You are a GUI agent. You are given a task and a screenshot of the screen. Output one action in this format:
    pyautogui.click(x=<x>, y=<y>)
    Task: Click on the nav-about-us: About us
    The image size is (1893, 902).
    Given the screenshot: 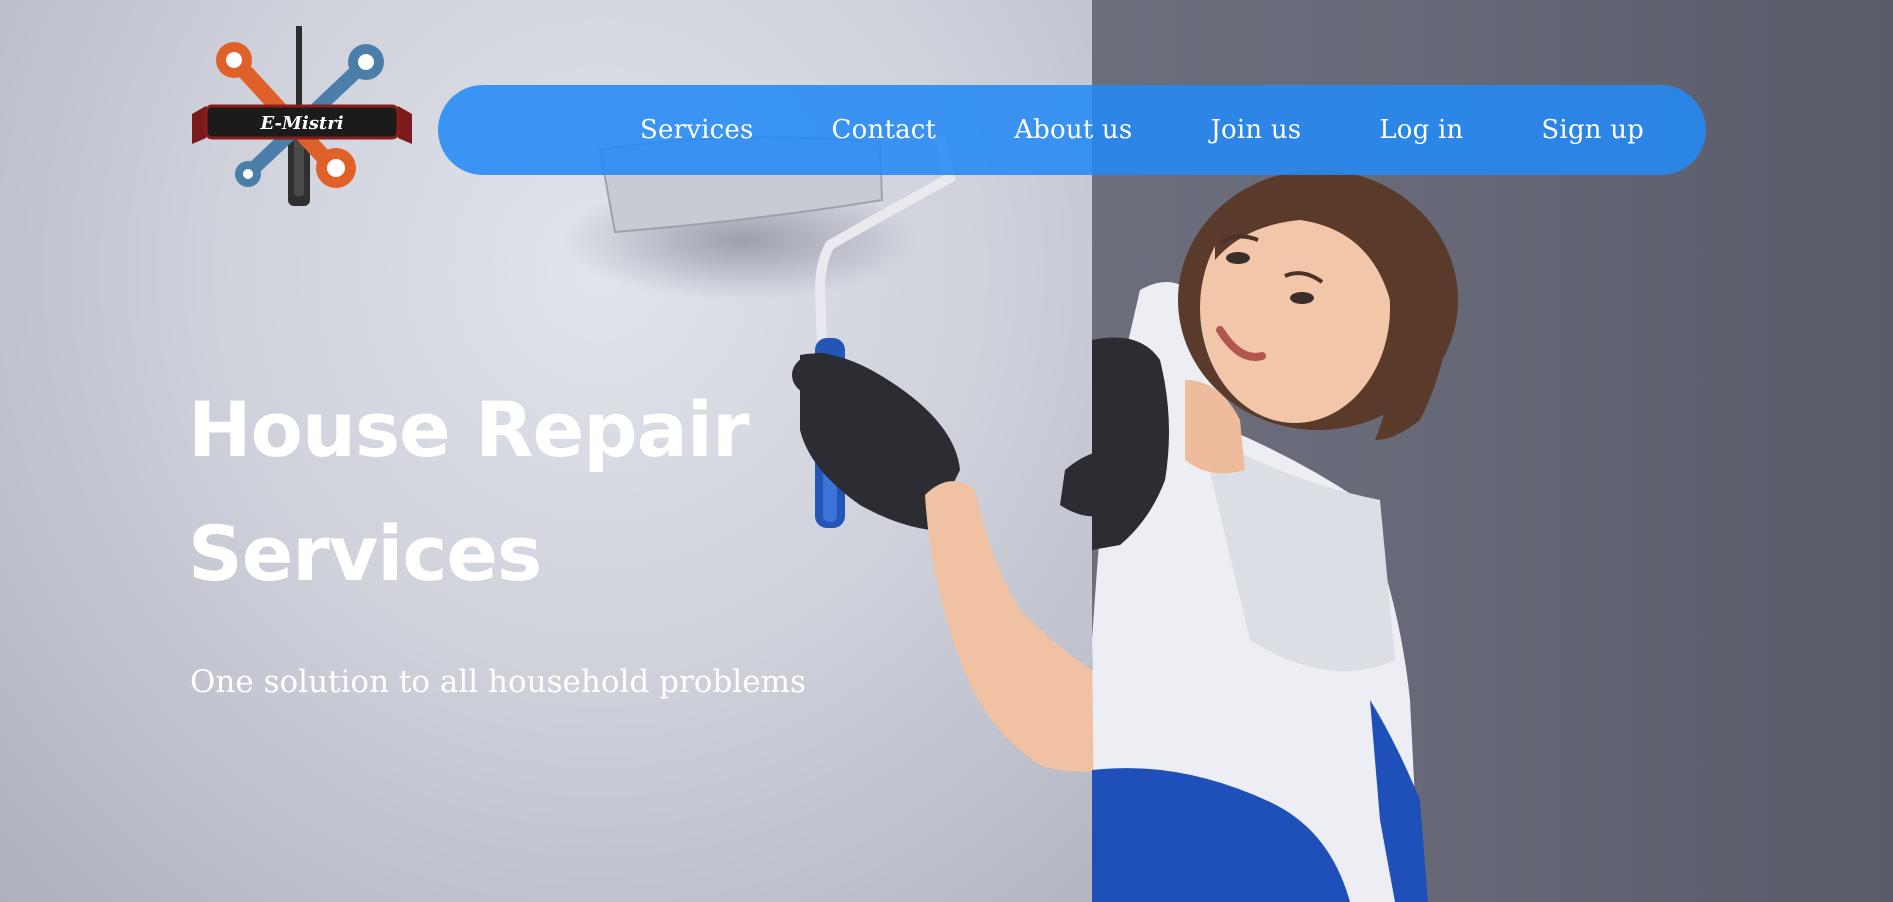 What is the action you would take?
    pyautogui.click(x=1073, y=130)
    